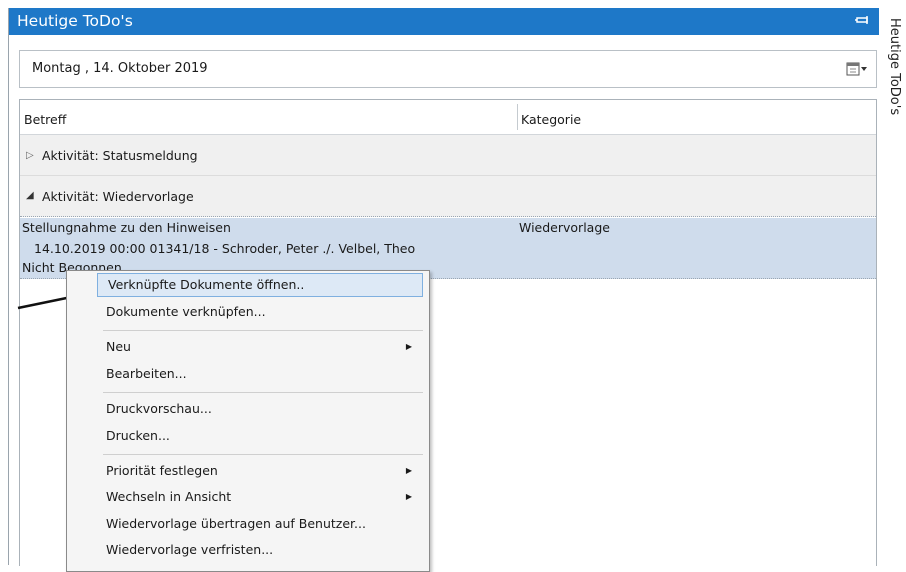 This screenshot has width=906, height=572. I want to click on calendar-dropdown-icon, so click(857, 69).